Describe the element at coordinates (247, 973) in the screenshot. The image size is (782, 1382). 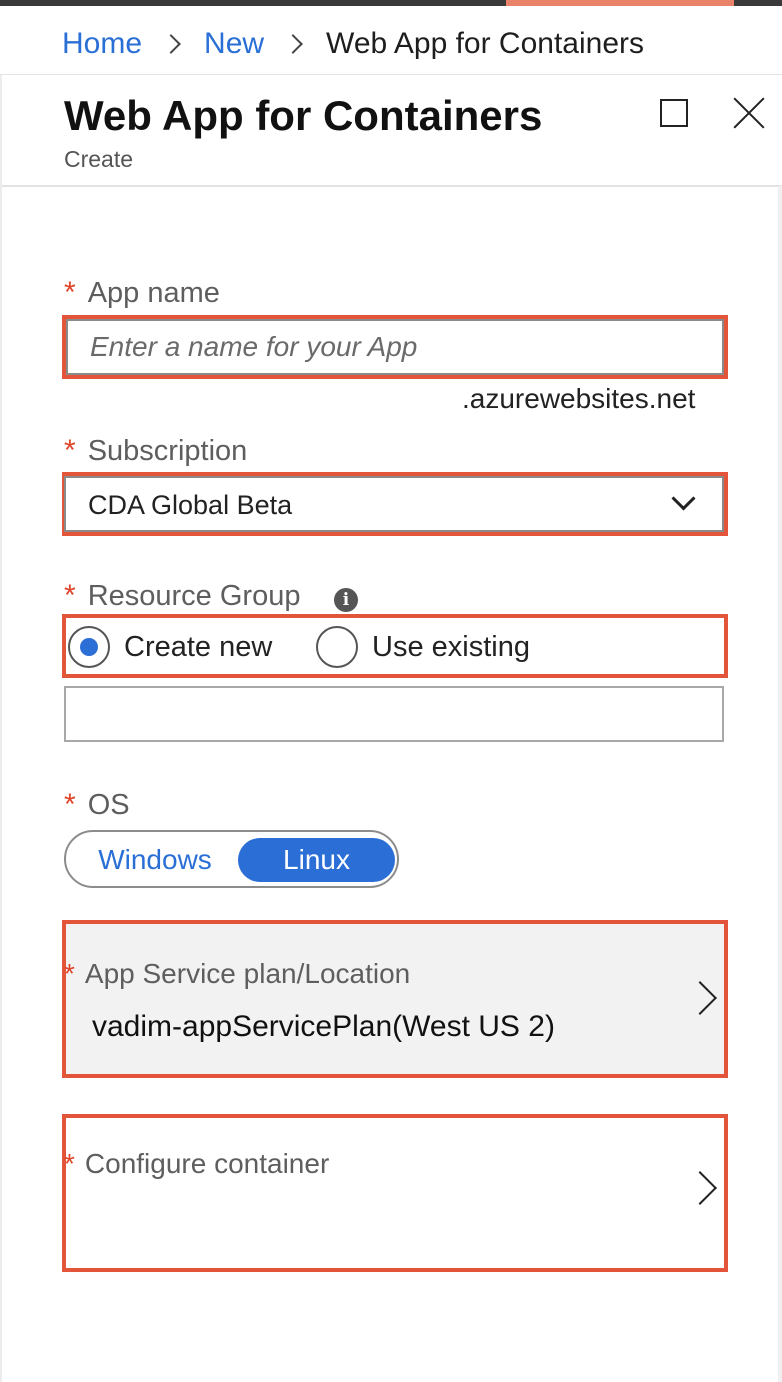
I see `app-service-plan-label-text: App Service plan/Location` at that location.